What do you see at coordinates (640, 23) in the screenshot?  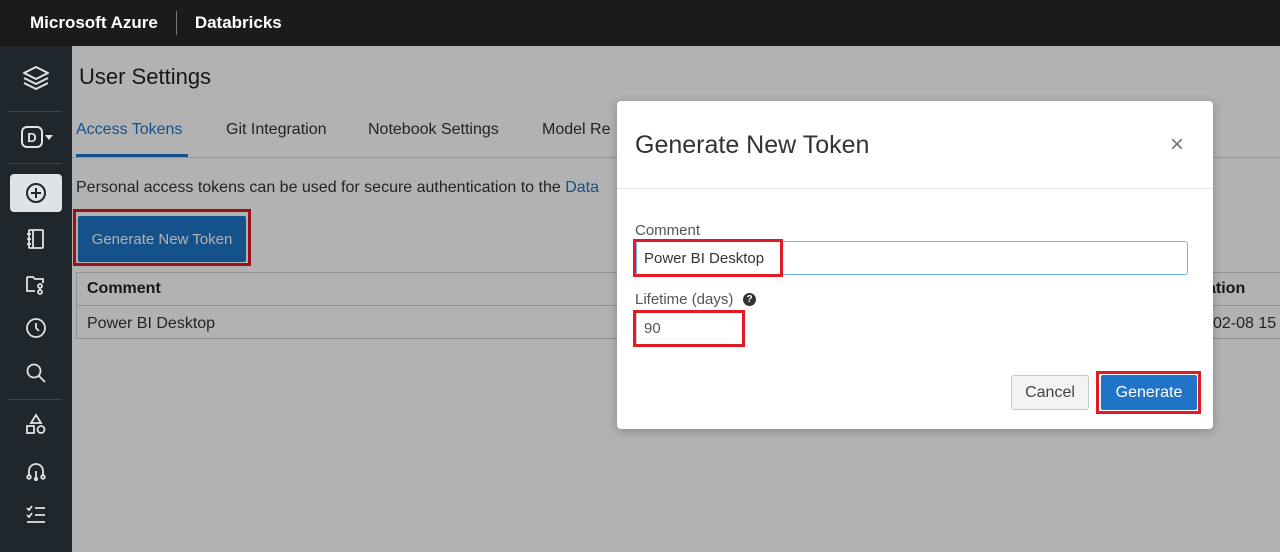 I see `top-bar: Microsoft Azure Databricks` at bounding box center [640, 23].